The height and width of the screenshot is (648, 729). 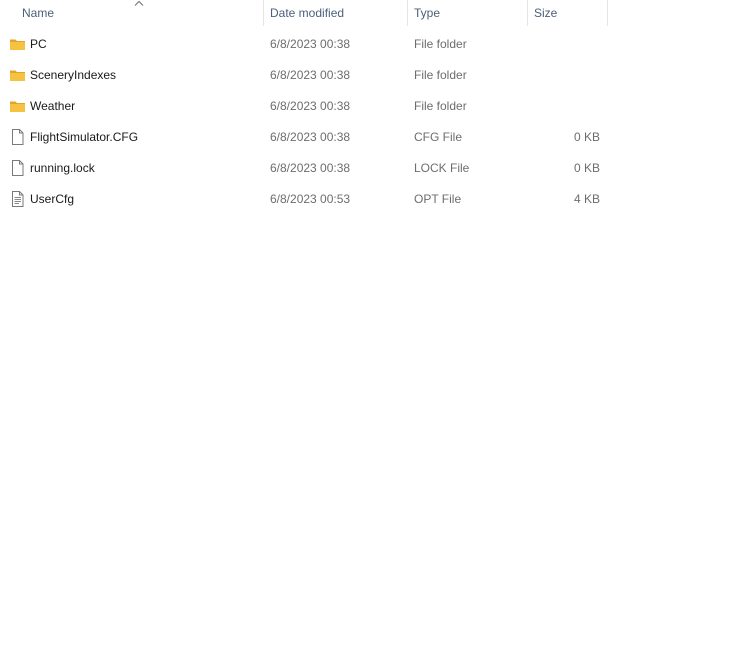 I want to click on file-size: 4 KB, so click(x=586, y=199).